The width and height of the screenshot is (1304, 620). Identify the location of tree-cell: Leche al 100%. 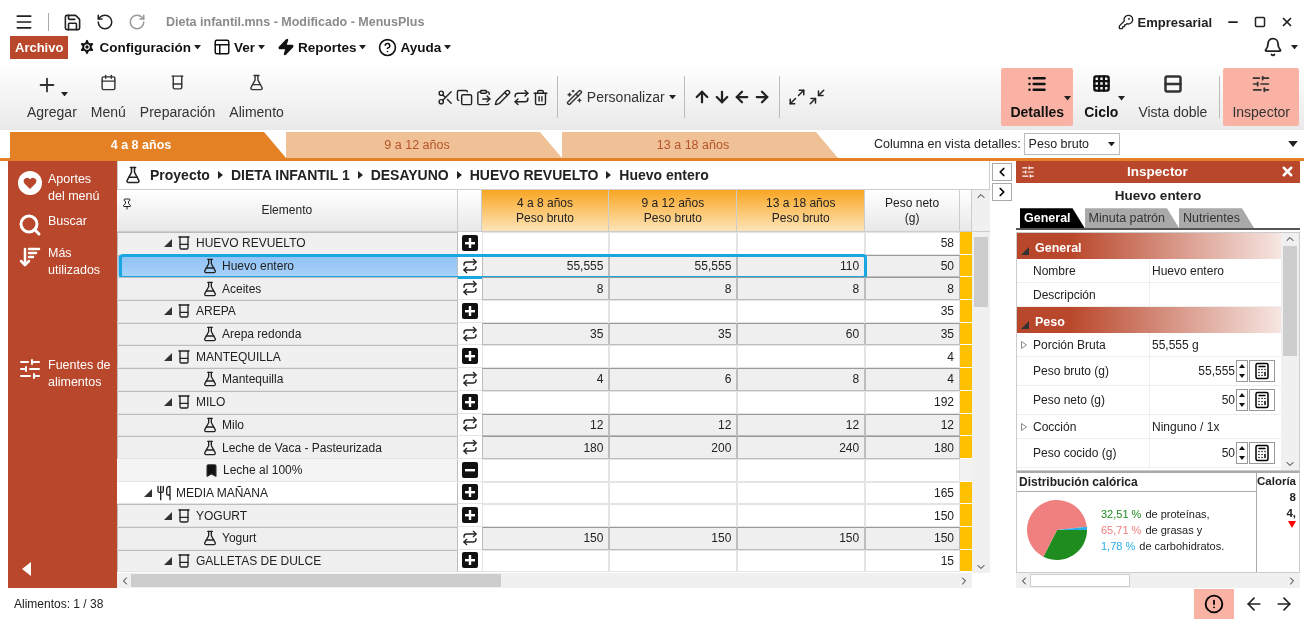
(287, 470).